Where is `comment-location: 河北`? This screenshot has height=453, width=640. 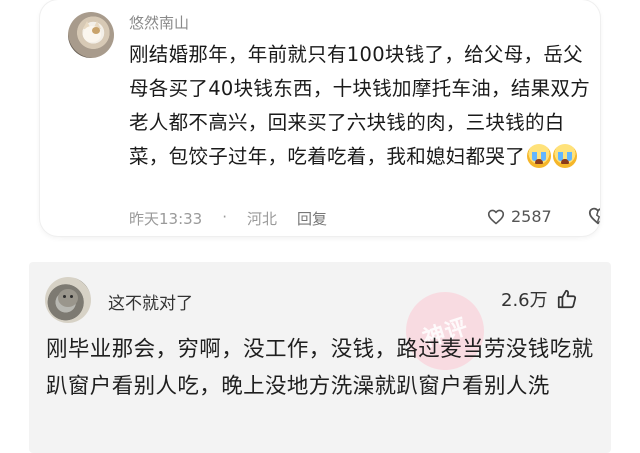 comment-location: 河北 is located at coordinates (262, 219).